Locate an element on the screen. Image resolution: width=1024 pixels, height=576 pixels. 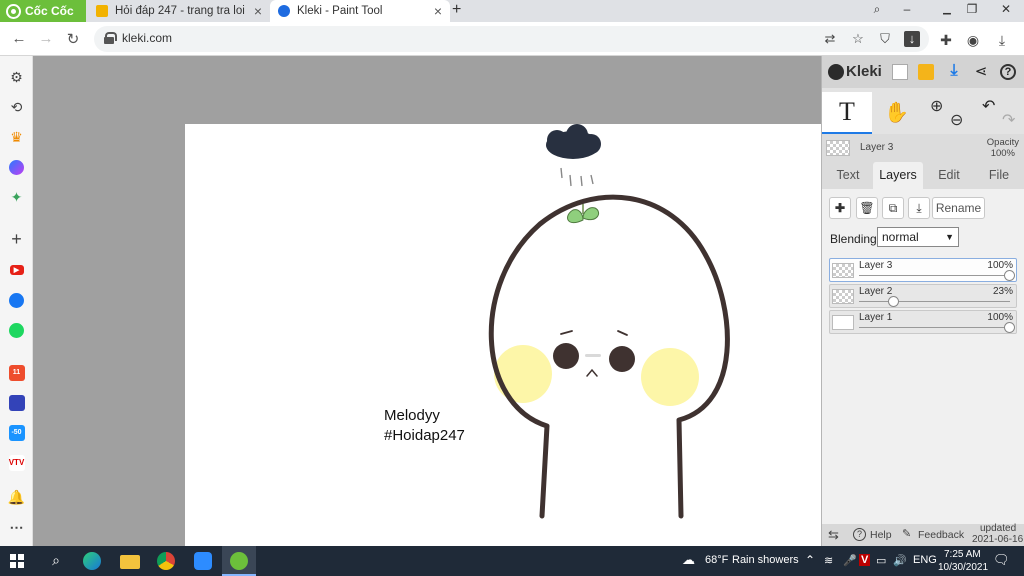
merge-layer-button: ⤓ is located at coordinates (919, 208).